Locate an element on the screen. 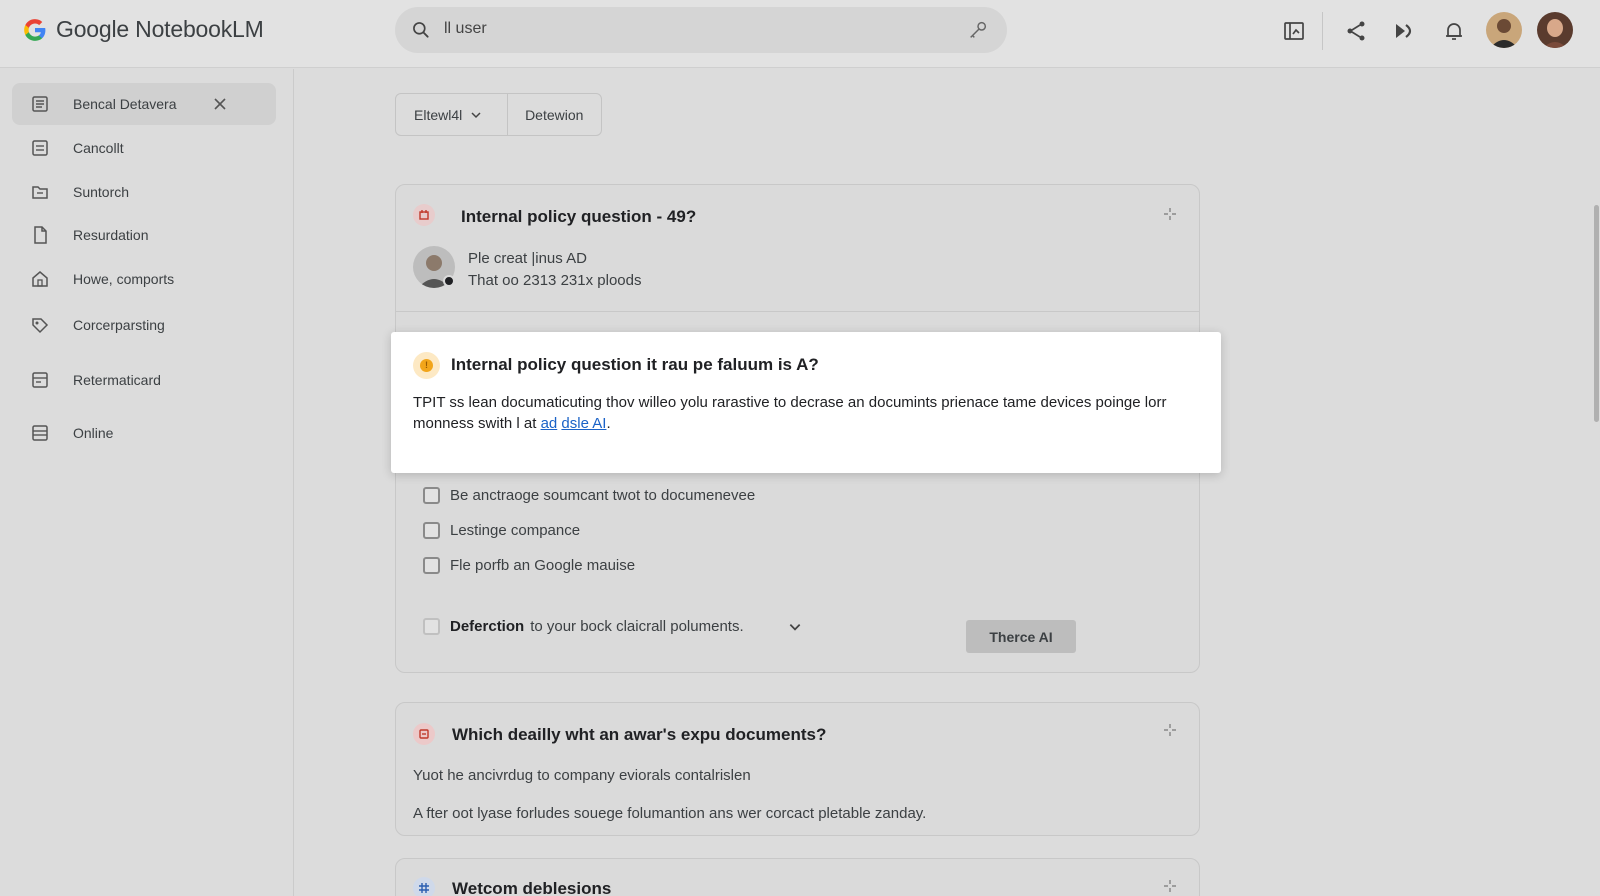  filter-dropdown: Eltewl4l is located at coordinates (452, 114).